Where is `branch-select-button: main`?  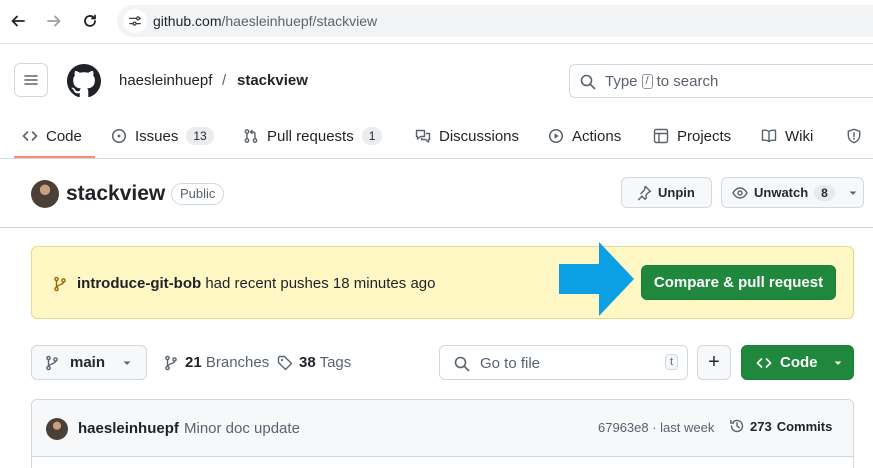 branch-select-button: main is located at coordinates (89, 362).